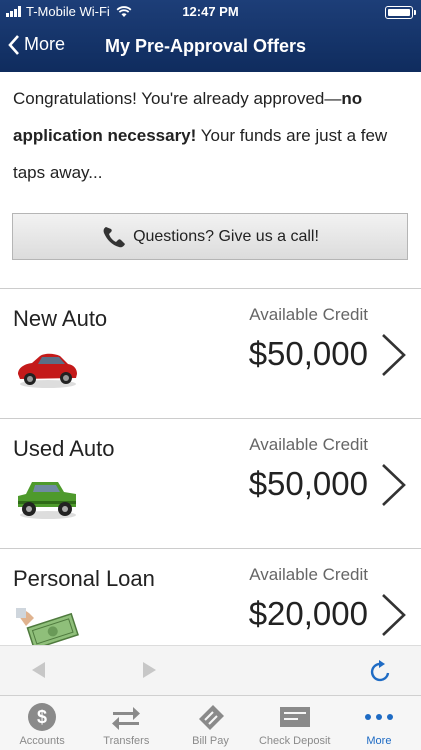 This screenshot has height=750, width=421. Describe the element at coordinates (226, 236) in the screenshot. I see `call-us-label: Questions? Give us a call!` at that location.